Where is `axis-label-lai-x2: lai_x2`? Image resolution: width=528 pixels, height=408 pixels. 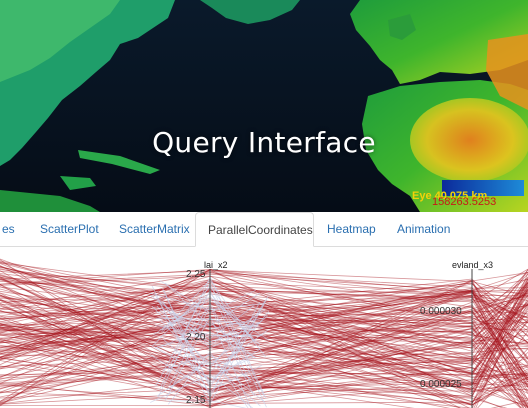 axis-label-lai-x2: lai_x2 is located at coordinates (216, 265).